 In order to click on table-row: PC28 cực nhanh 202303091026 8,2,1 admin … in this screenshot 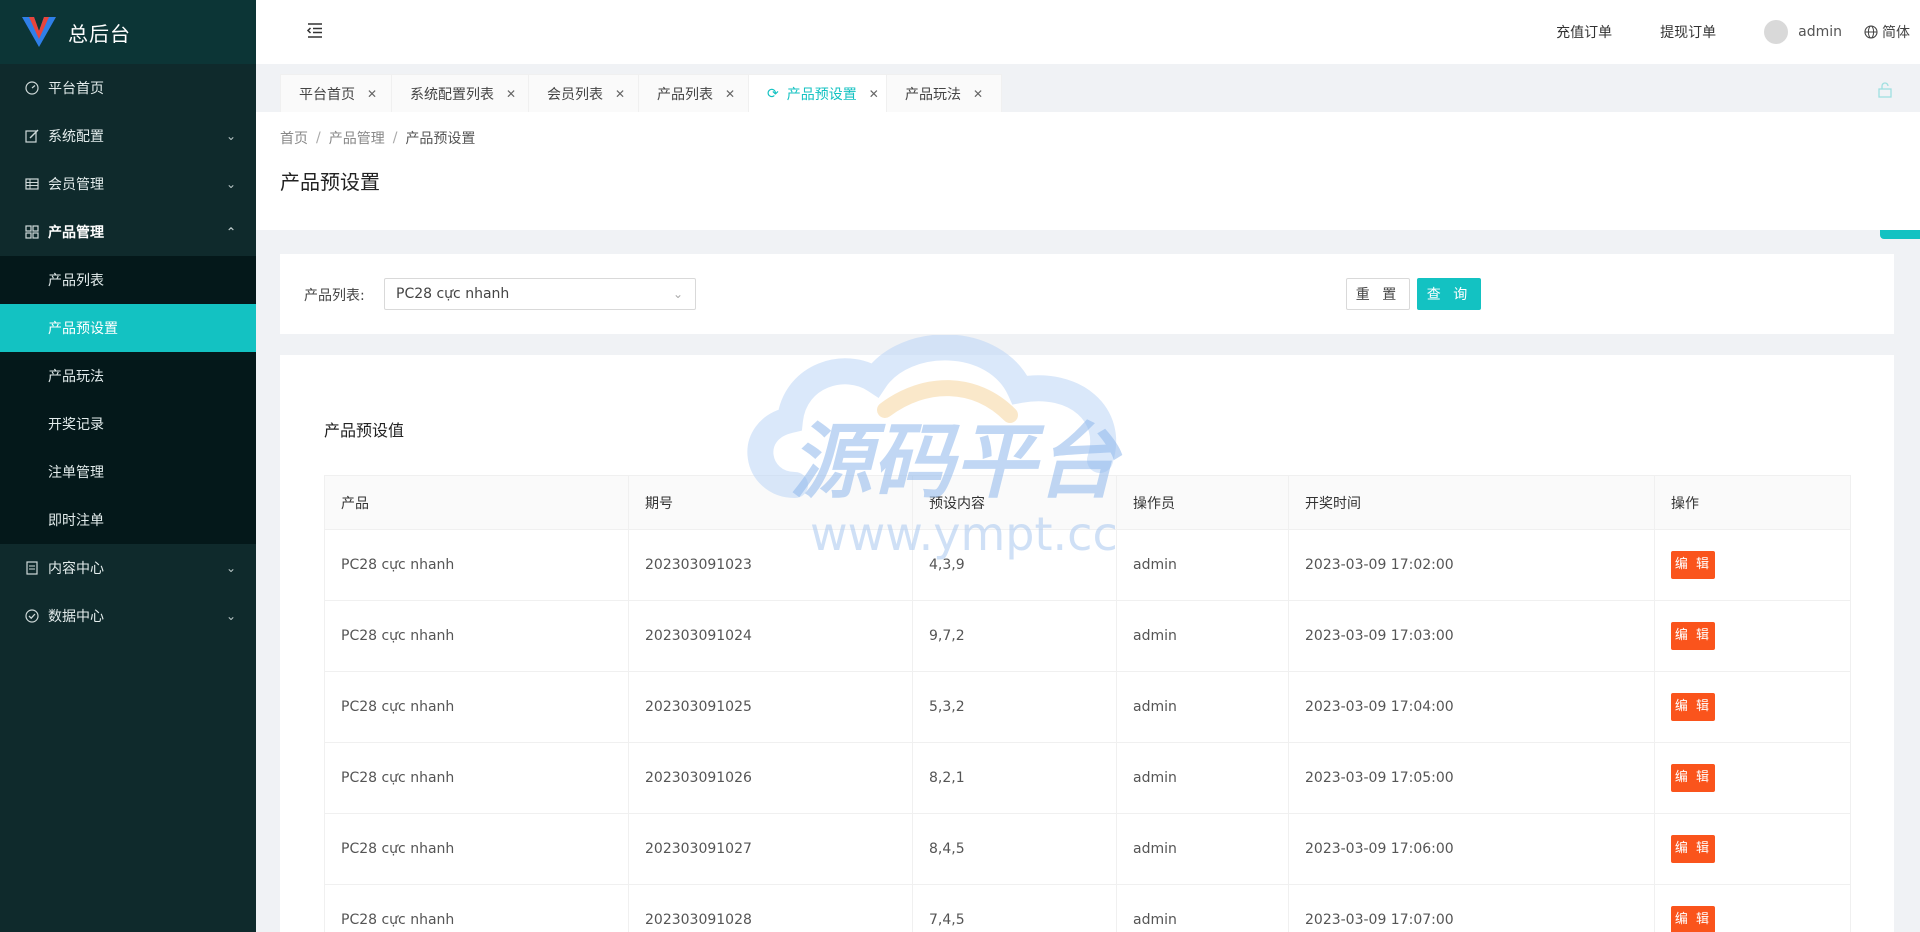, I will do `click(1087, 778)`.